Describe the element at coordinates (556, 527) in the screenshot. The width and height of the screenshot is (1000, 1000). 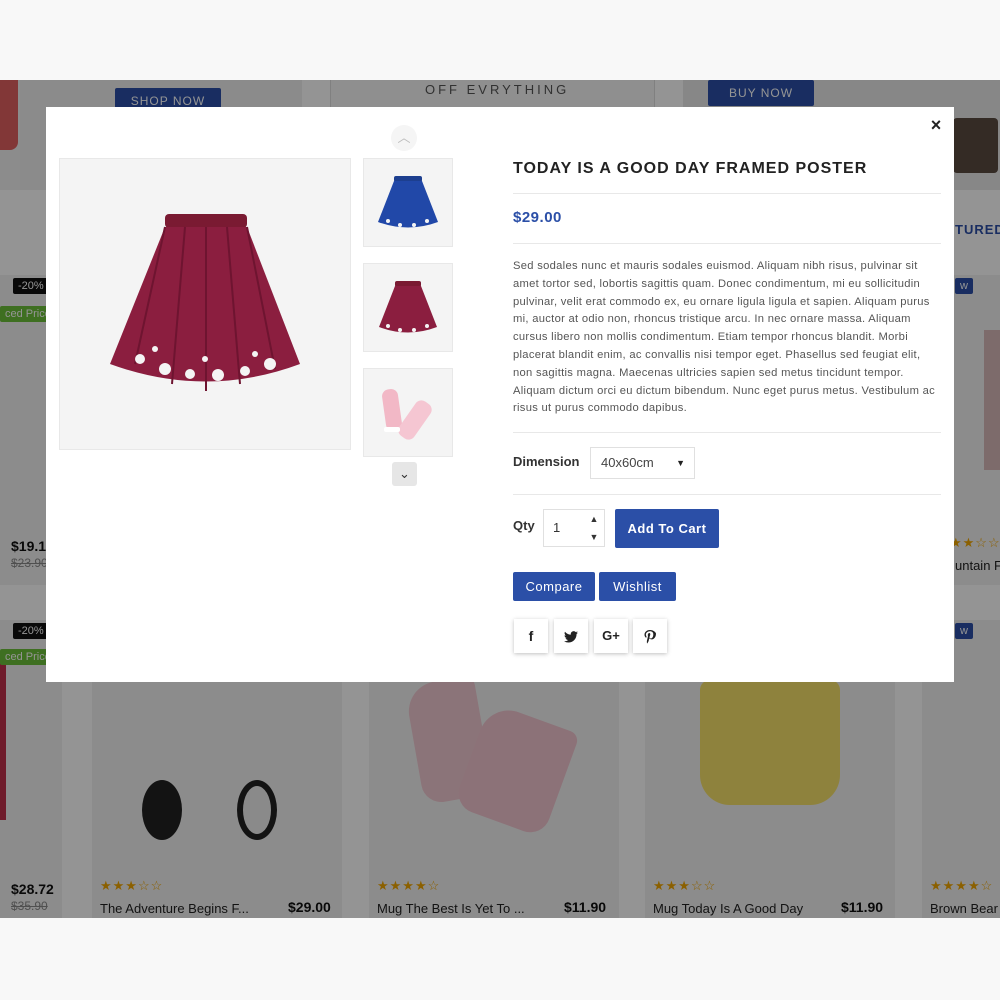
I see `qty-value: 1` at that location.